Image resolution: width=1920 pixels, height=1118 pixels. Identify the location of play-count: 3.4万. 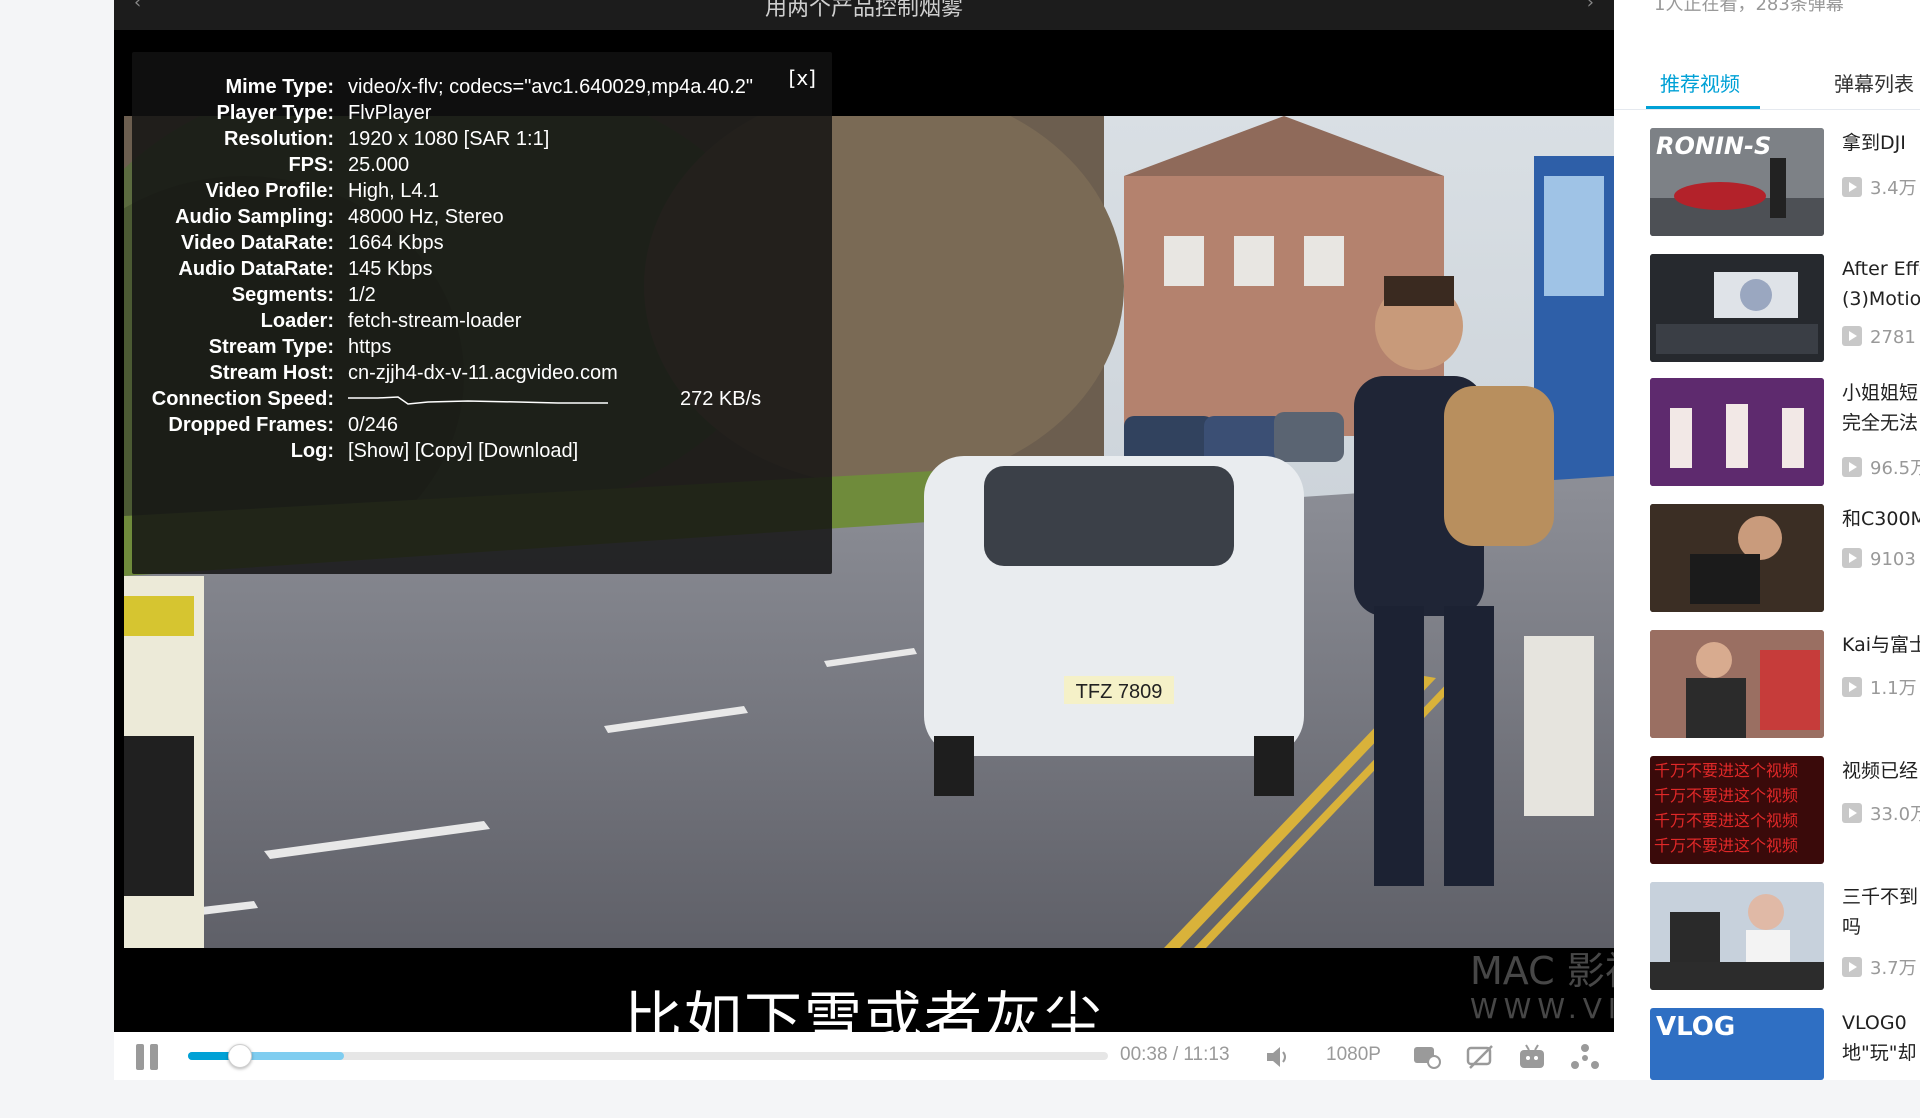
(1879, 187).